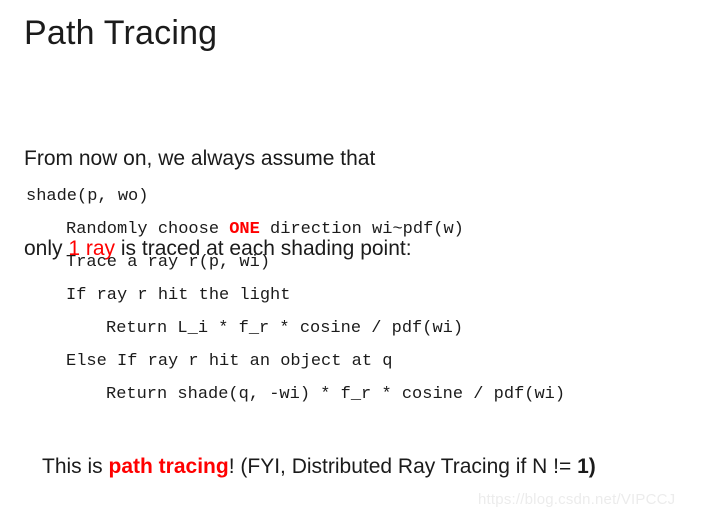 This screenshot has height=516, width=722. Describe the element at coordinates (361, 229) in the screenshot. I see `code-text-random-suffix: direction wi~pdf(w)` at that location.